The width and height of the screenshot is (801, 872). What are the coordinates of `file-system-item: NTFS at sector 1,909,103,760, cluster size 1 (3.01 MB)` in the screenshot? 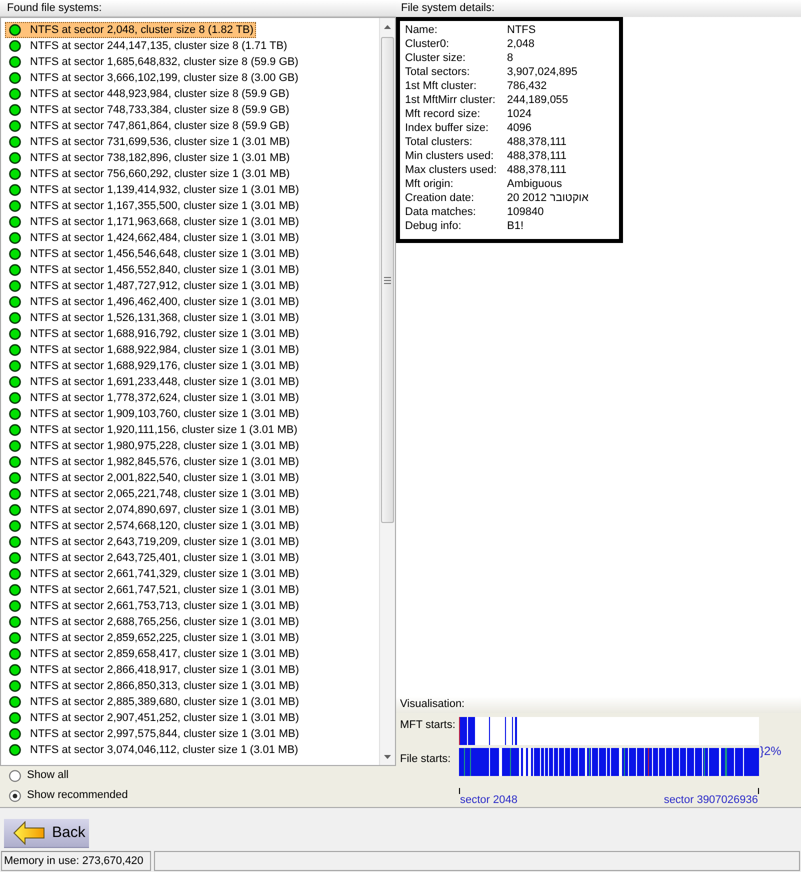 It's located at (153, 414).